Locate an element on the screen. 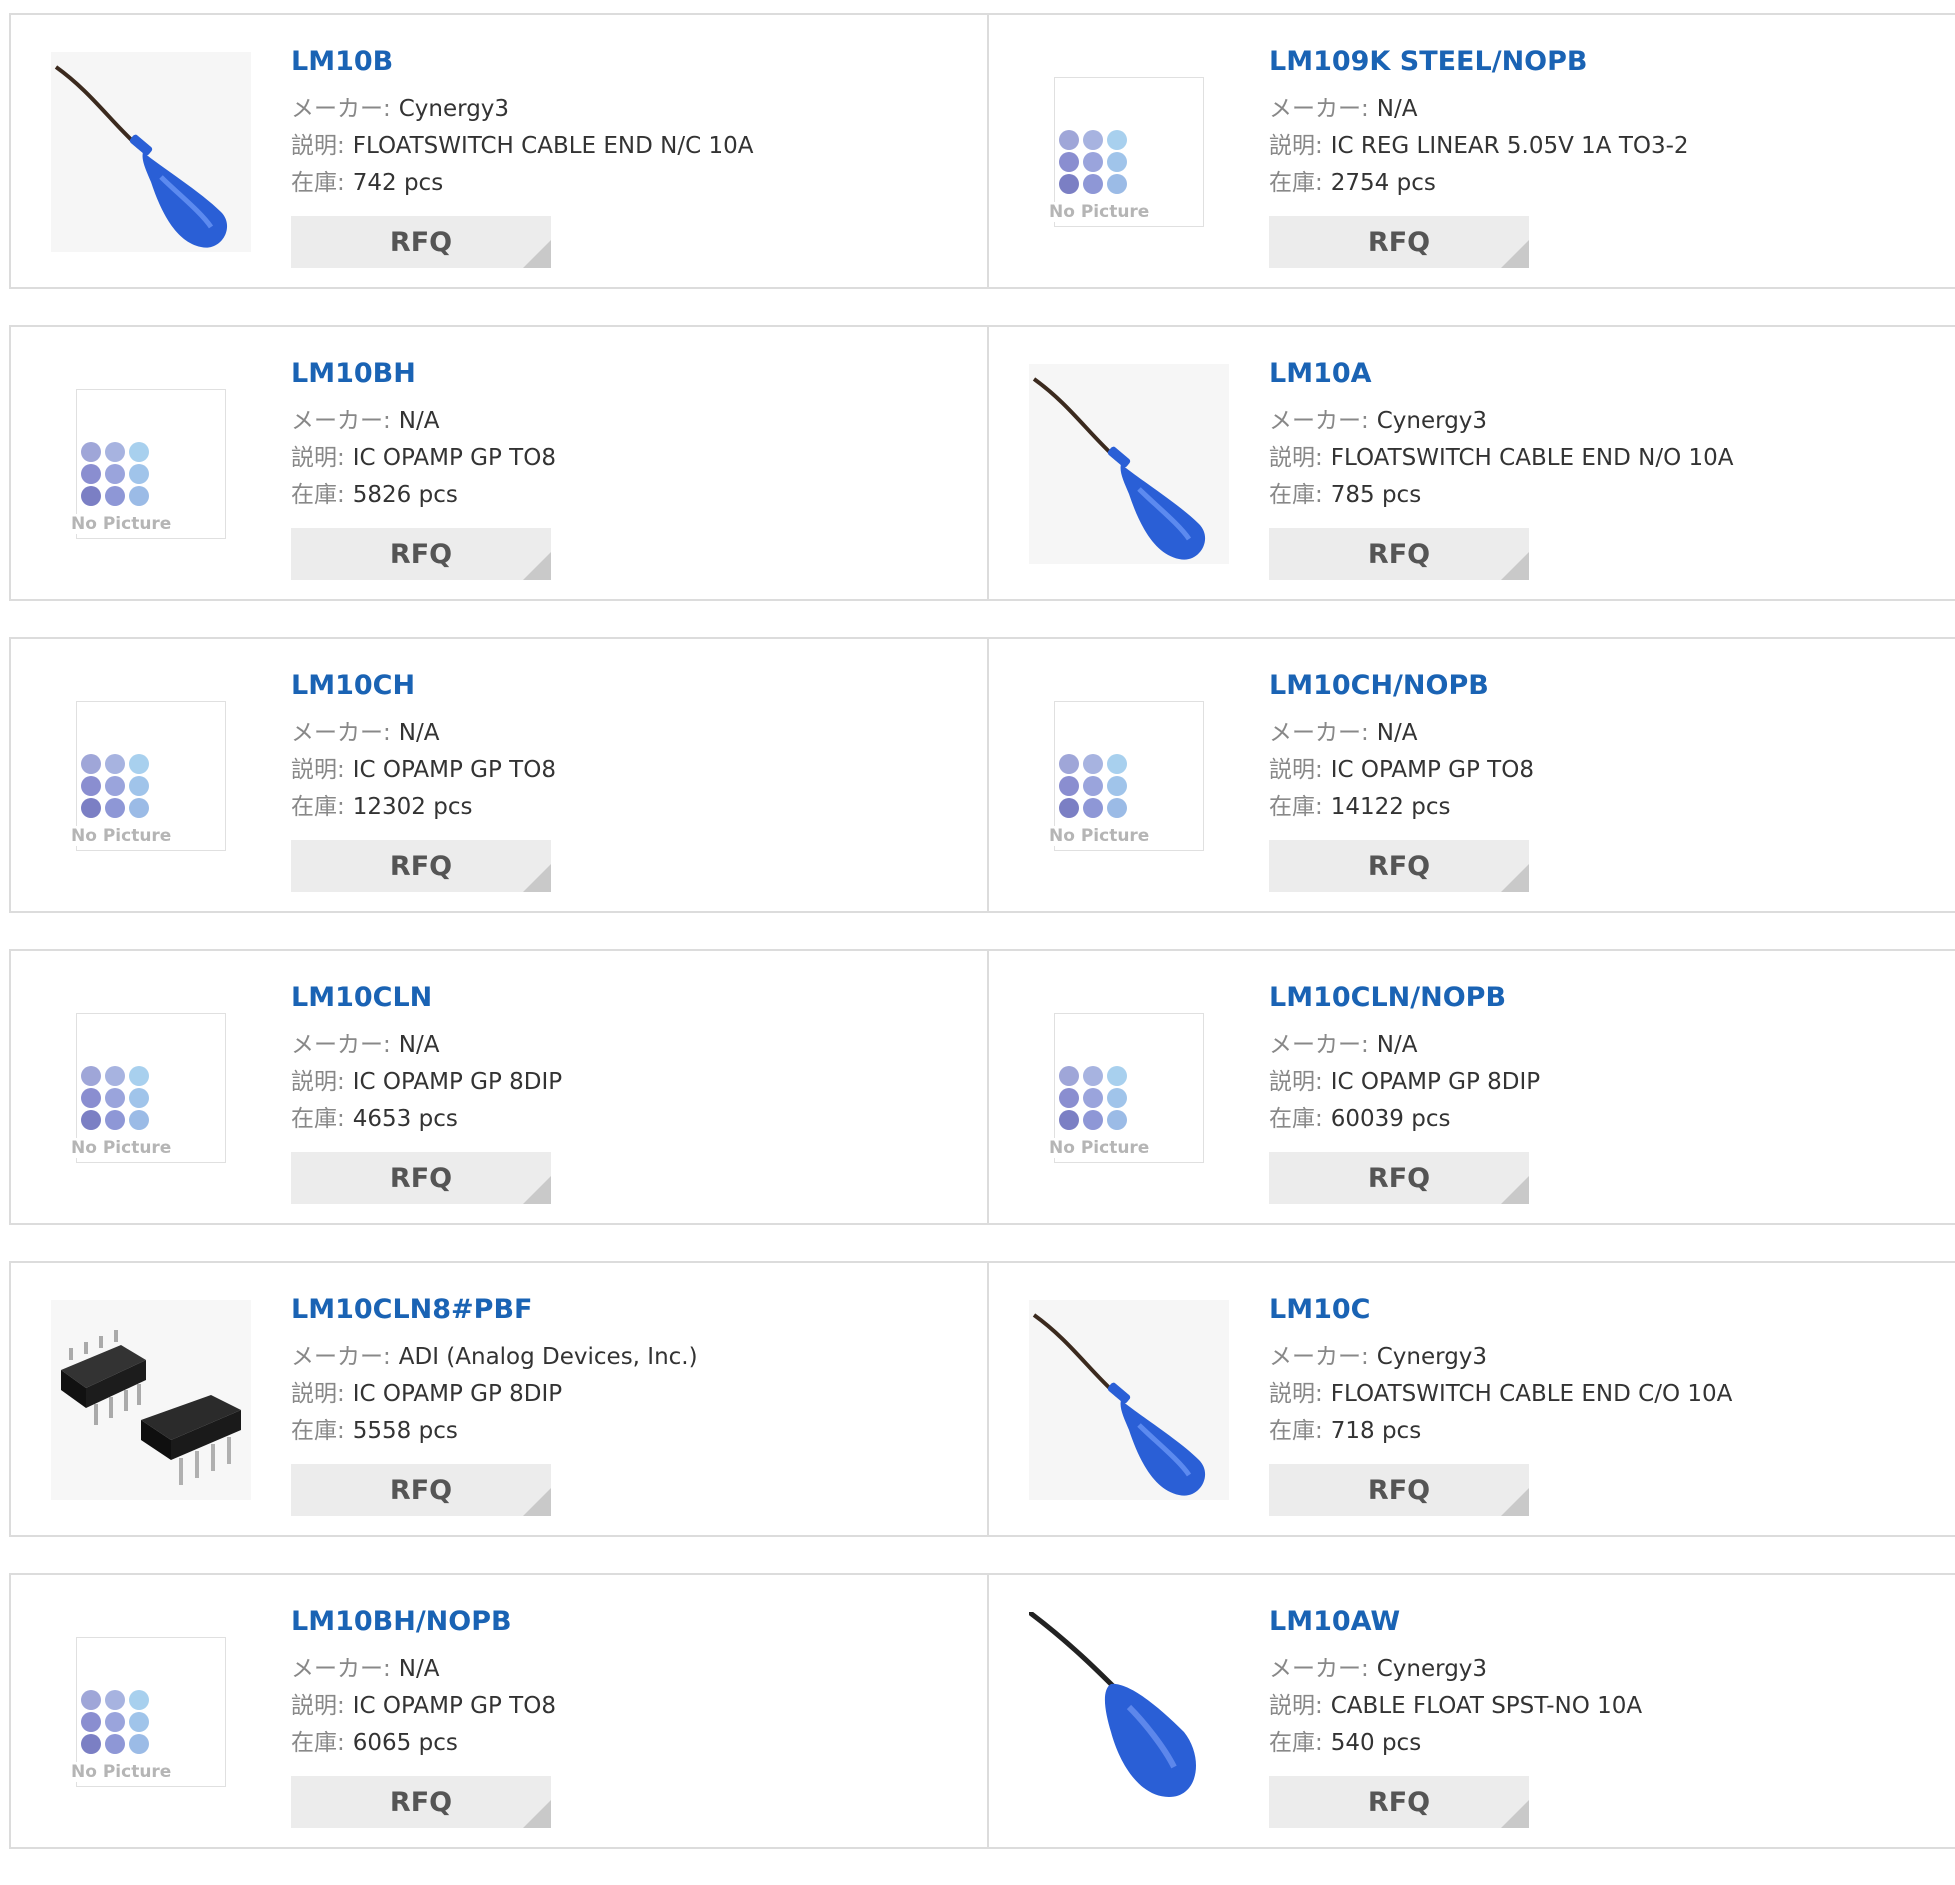 The height and width of the screenshot is (1885, 1955). maker-line: メーカー: ADI (Analog Devices, Inc.) is located at coordinates (494, 1357).